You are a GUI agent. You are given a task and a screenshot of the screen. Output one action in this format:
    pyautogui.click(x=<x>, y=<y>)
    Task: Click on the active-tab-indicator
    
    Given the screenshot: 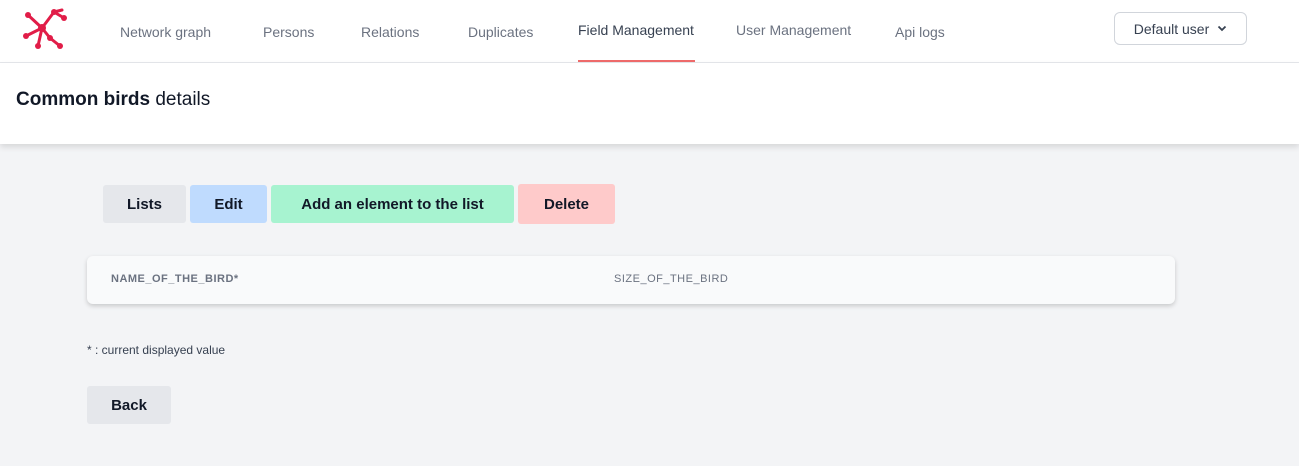 What is the action you would take?
    pyautogui.click(x=636, y=61)
    